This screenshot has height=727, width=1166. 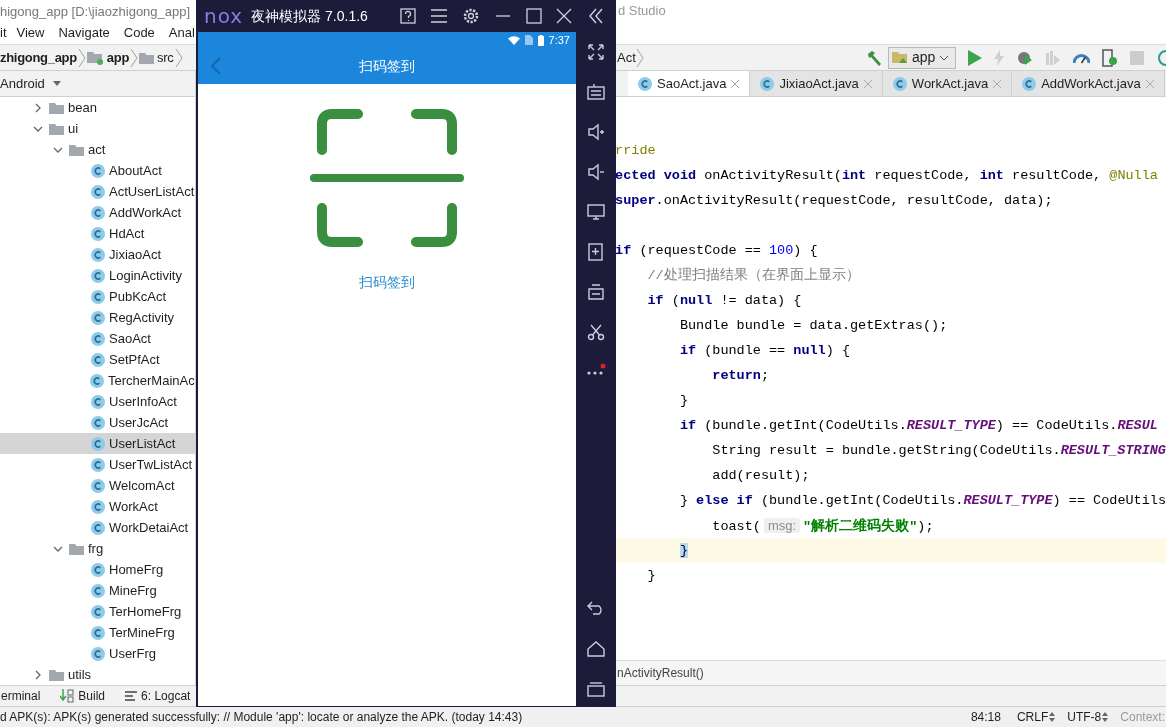 What do you see at coordinates (97, 275) in the screenshot?
I see `tree-item: LoginActivity` at bounding box center [97, 275].